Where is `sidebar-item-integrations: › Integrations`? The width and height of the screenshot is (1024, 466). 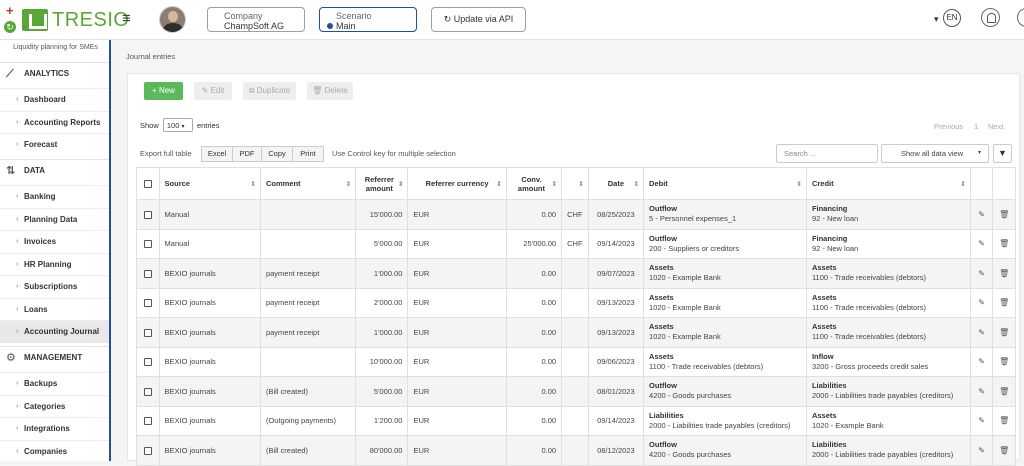 sidebar-item-integrations: › Integrations is located at coordinates (54, 428).